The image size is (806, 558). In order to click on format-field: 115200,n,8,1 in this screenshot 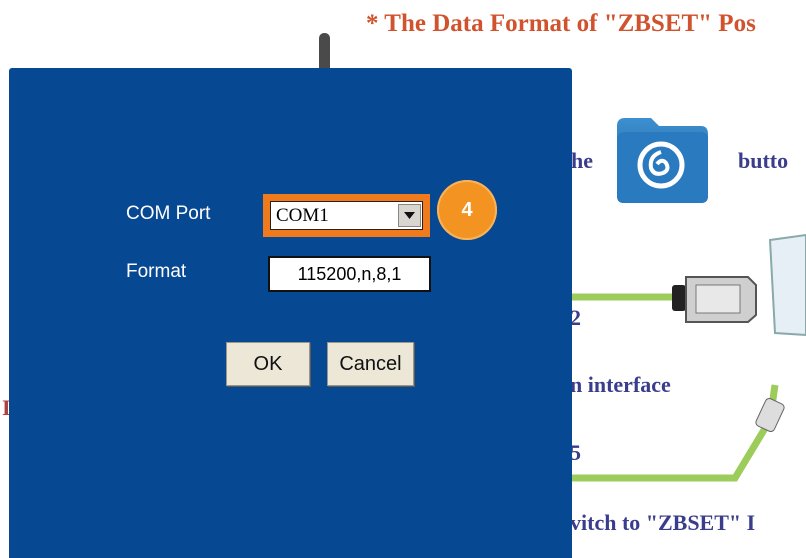, I will do `click(349, 274)`.